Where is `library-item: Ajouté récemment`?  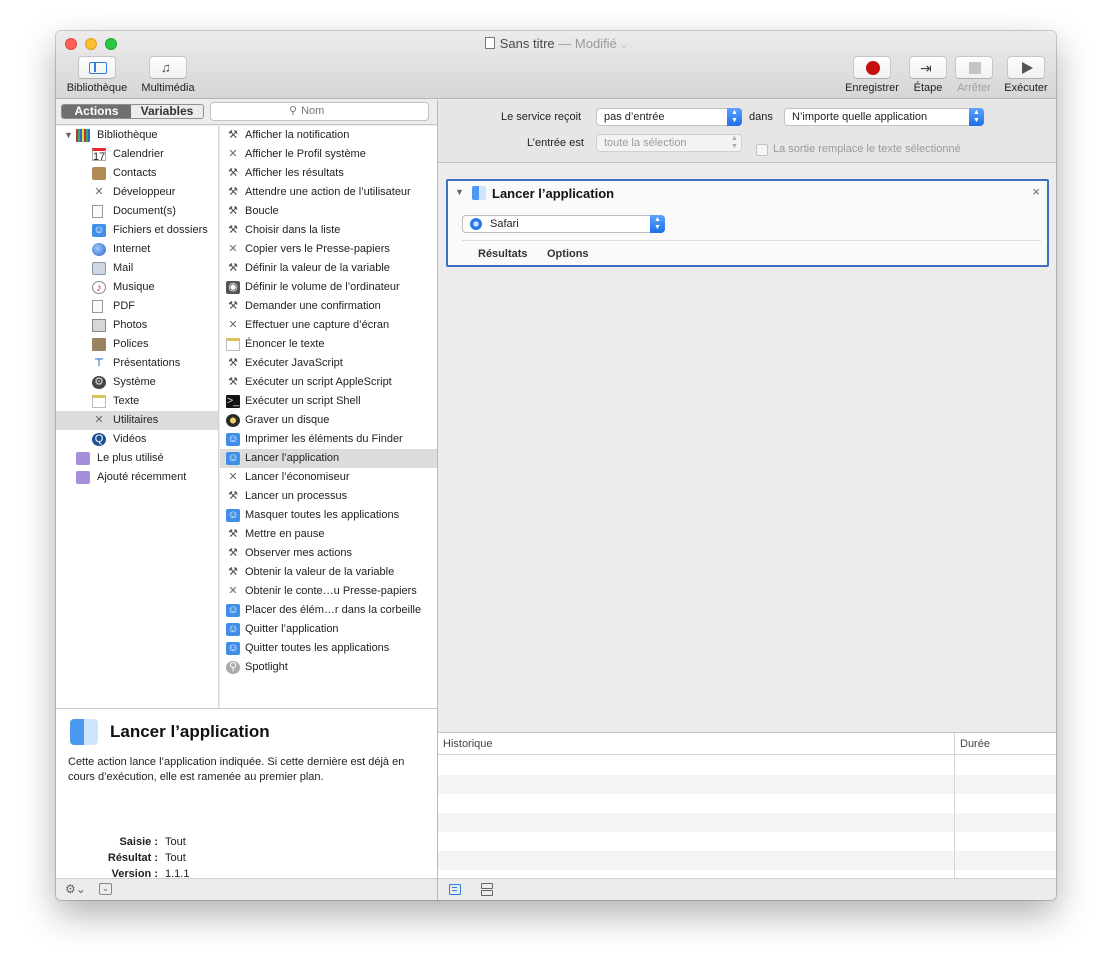
library-item: Ajouté récemment is located at coordinates (137, 477).